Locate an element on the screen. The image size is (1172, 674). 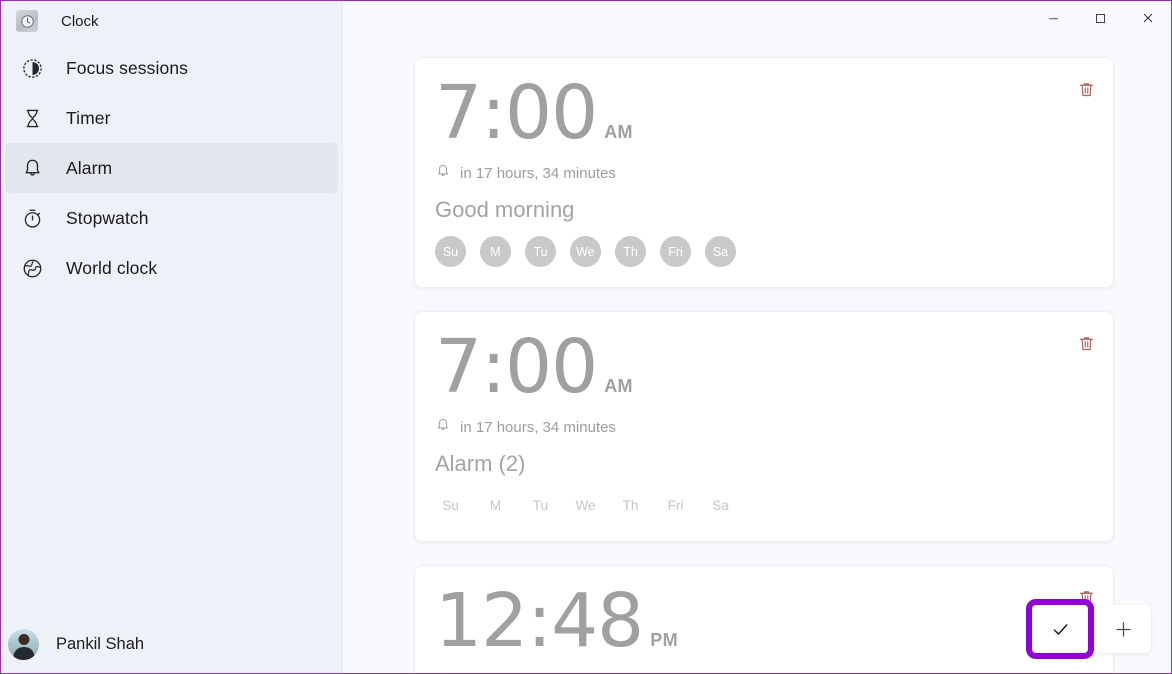
alarm-remaining-row: in 23 hours, 22 minutes is located at coordinates (764, 672).